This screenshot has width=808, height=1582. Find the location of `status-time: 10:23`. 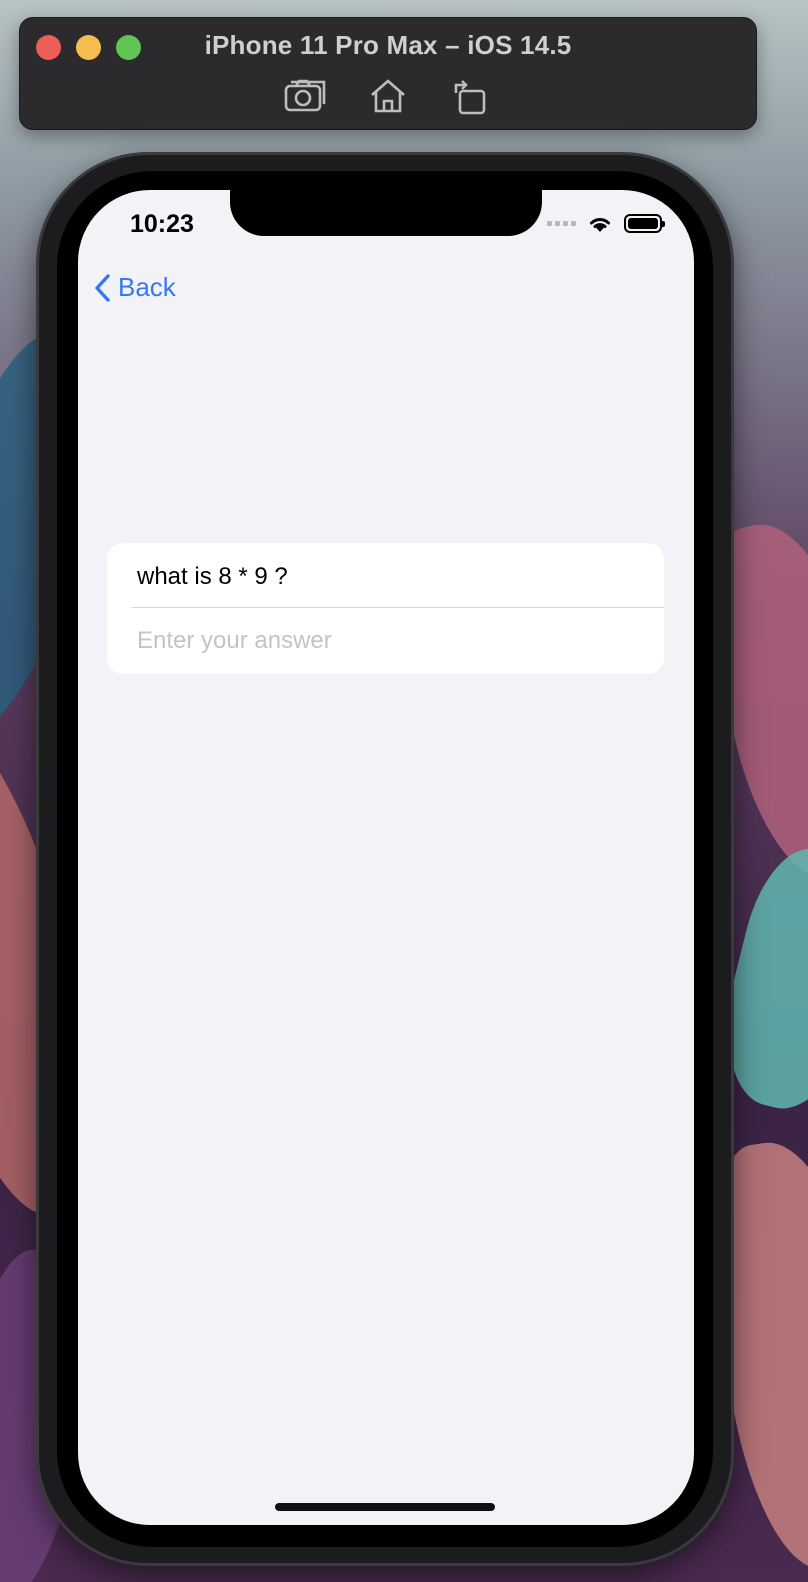

status-time: 10:23 is located at coordinates (162, 224).